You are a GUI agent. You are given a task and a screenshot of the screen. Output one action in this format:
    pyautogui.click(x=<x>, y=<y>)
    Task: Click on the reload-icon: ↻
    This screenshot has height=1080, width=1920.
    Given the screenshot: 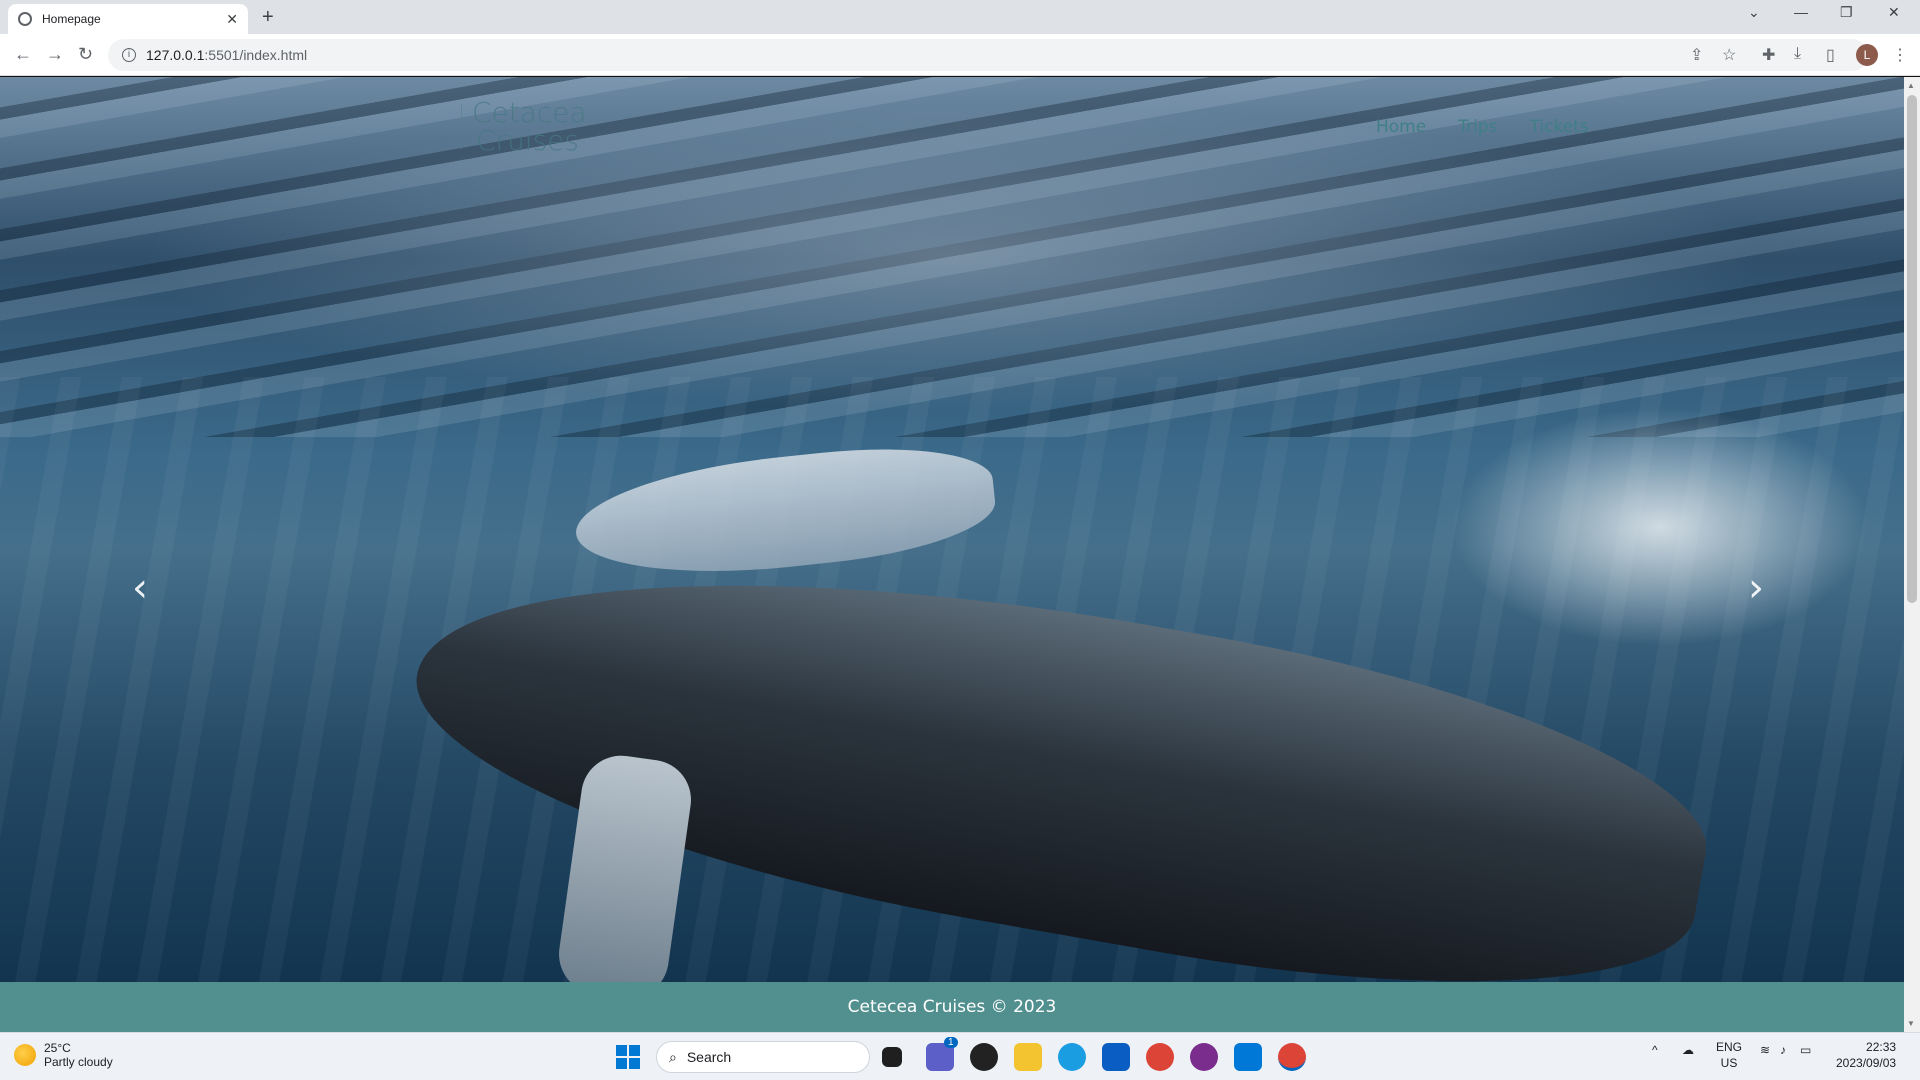 What is the action you would take?
    pyautogui.click(x=85, y=54)
    